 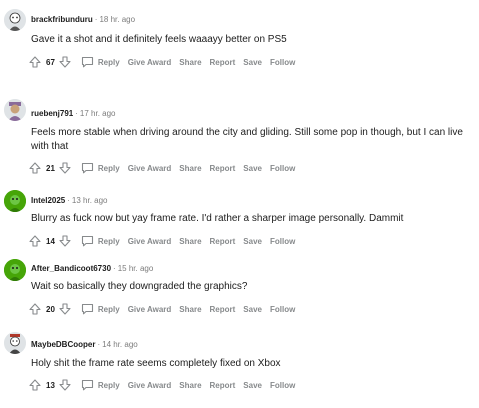 I want to click on username: ruebenj791, so click(x=52, y=113).